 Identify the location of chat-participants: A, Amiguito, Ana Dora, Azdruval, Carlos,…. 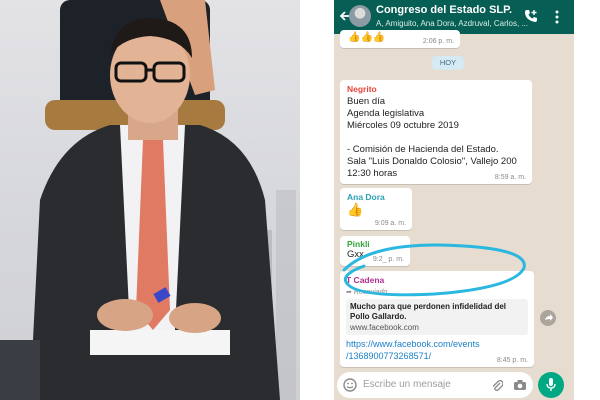
(452, 23).